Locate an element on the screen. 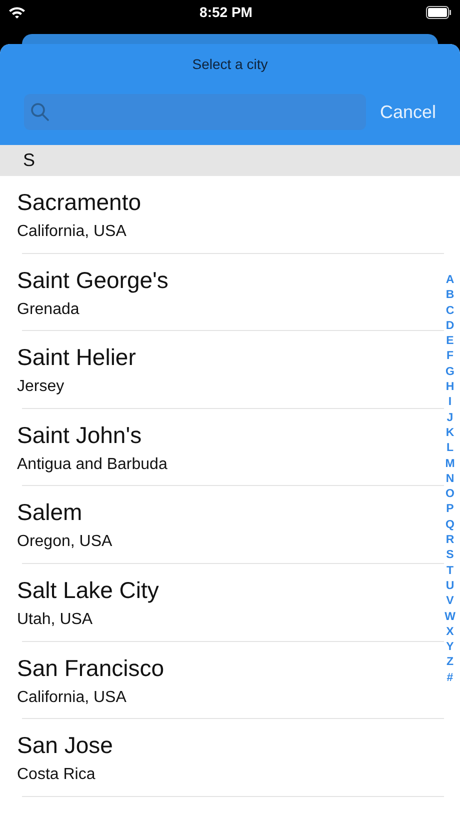 The height and width of the screenshot is (818, 460). index-letter: O is located at coordinates (450, 494).